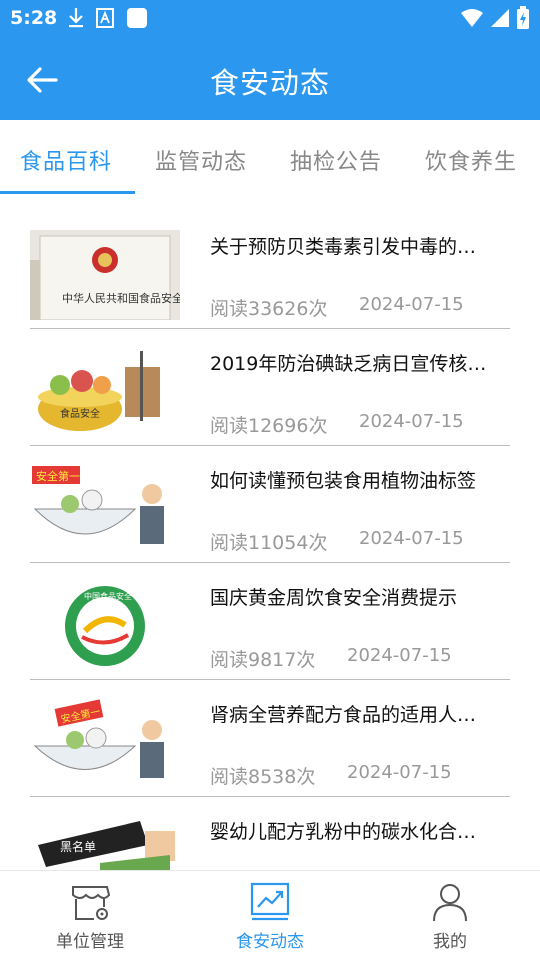 The height and width of the screenshot is (960, 540). What do you see at coordinates (34, 18) in the screenshot?
I see `status-time: 5:28` at bounding box center [34, 18].